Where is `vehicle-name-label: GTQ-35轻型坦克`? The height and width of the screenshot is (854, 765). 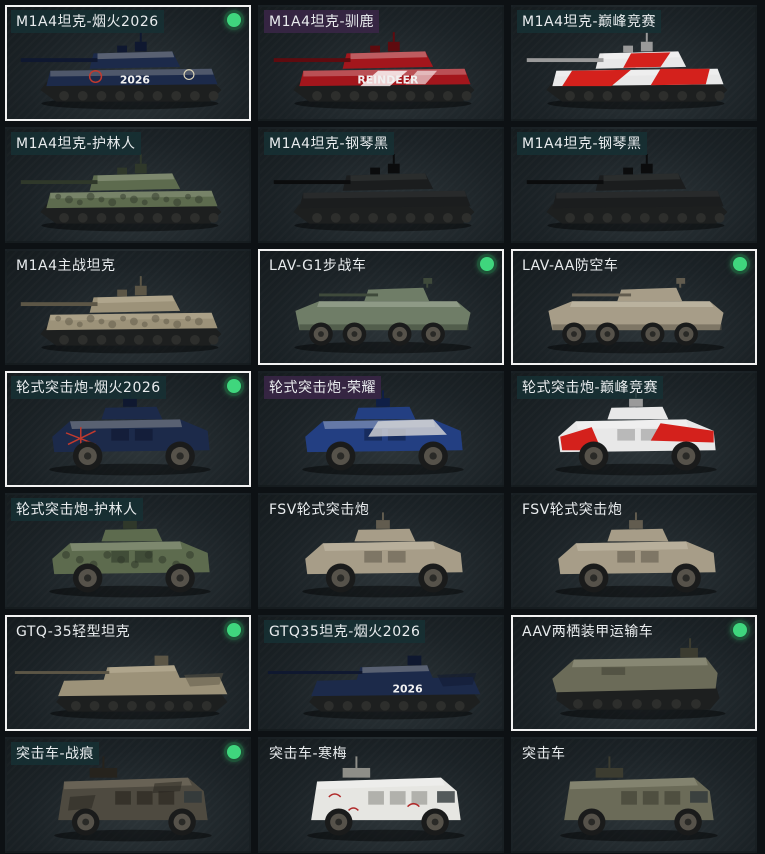 vehicle-name-label: GTQ-35轻型坦克 is located at coordinates (73, 632).